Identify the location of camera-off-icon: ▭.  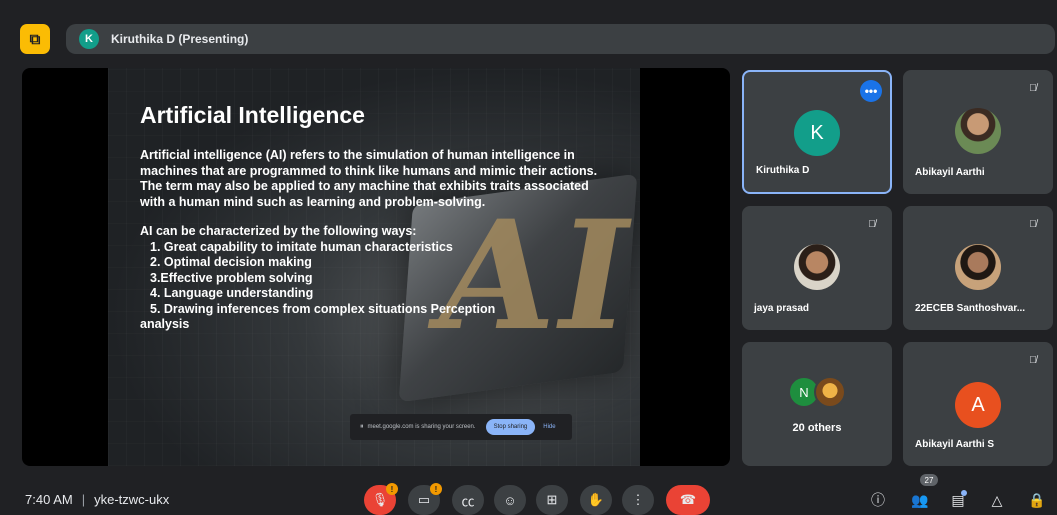
(424, 499).